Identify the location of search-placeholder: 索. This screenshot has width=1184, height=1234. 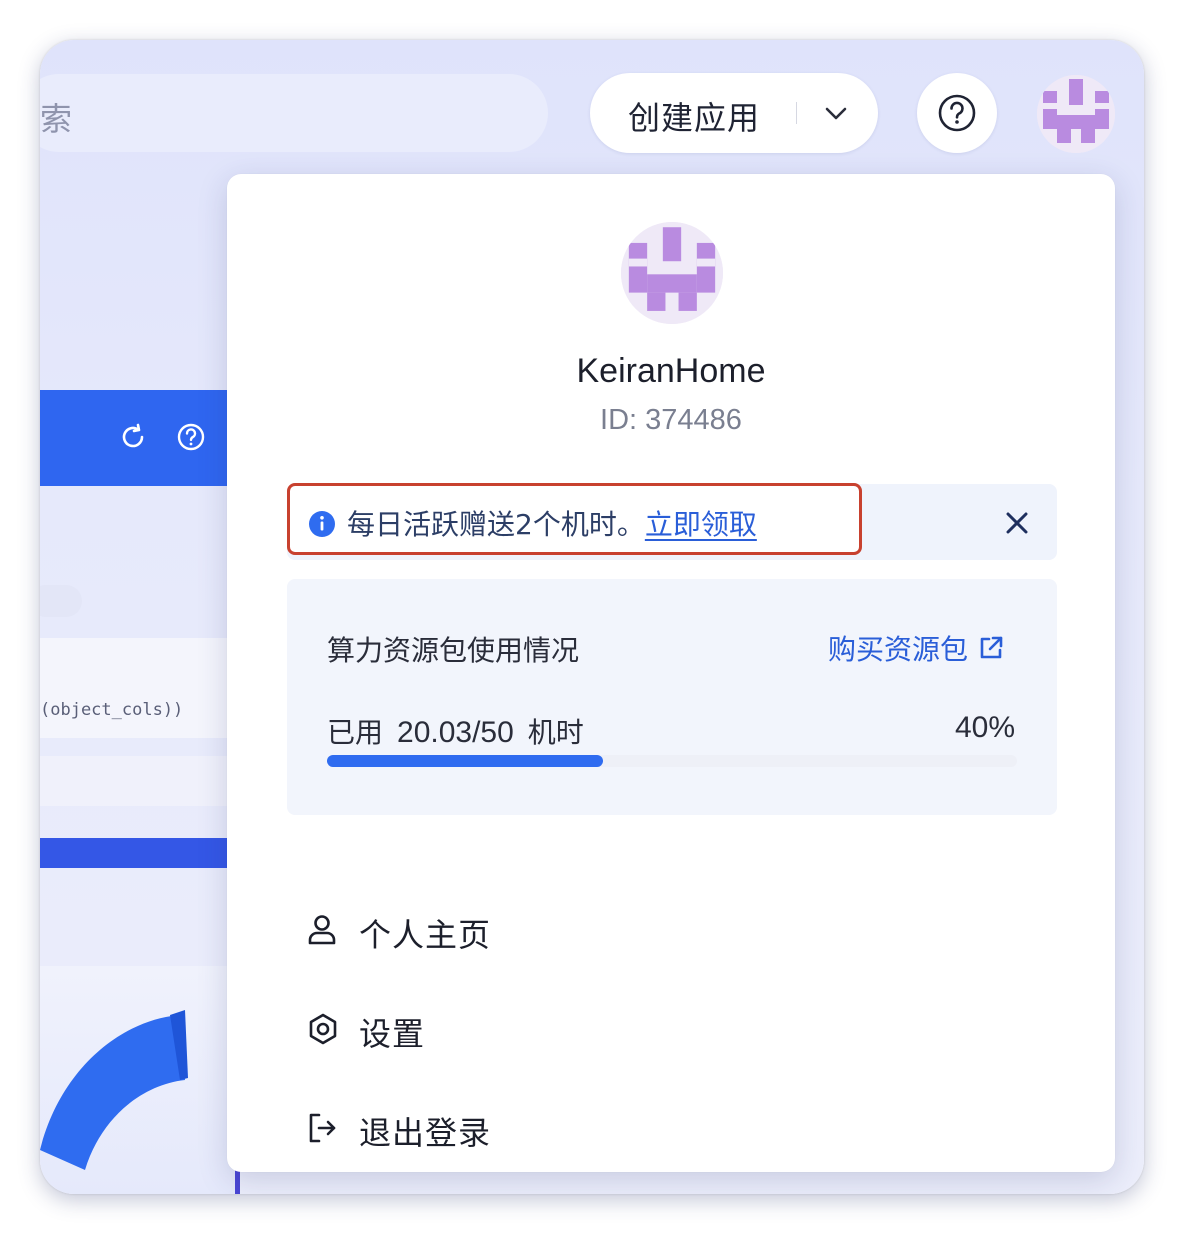
(56, 119).